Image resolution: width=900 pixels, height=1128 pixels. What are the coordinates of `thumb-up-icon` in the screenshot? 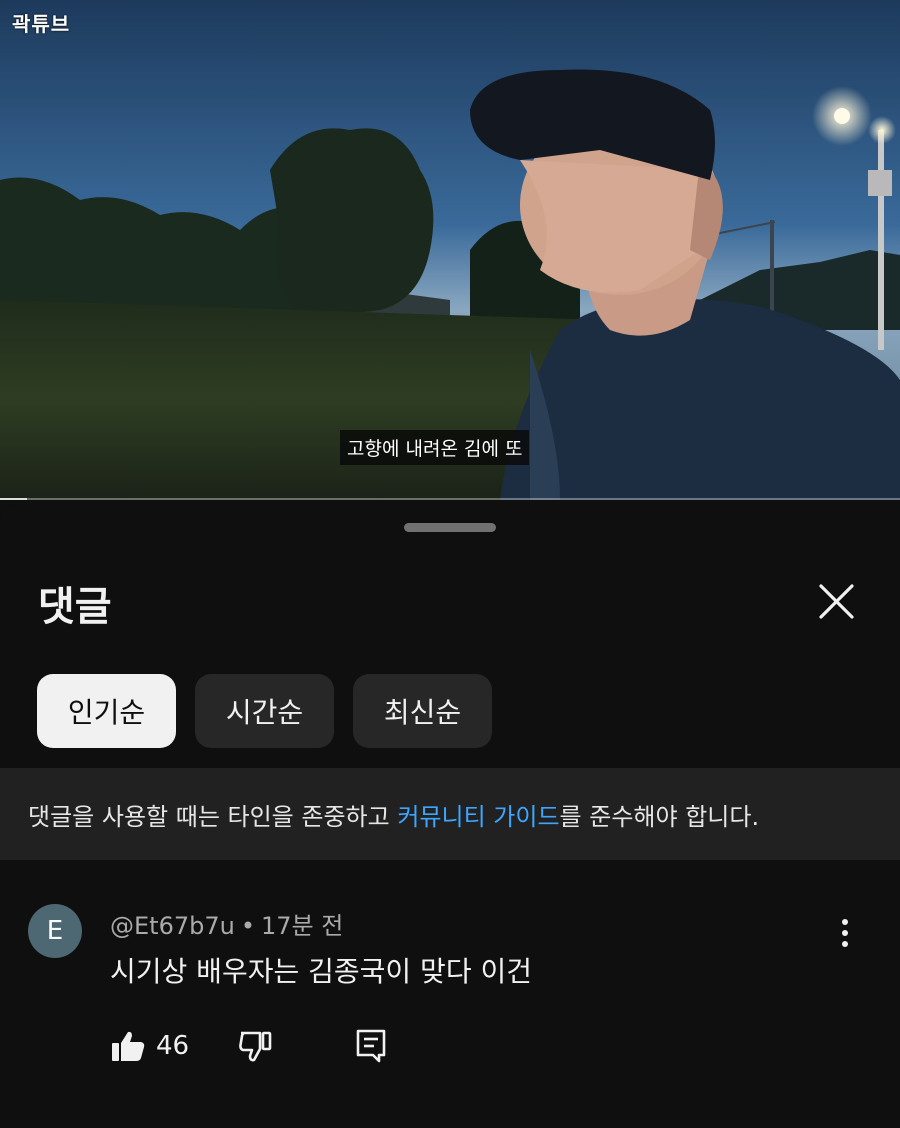 It's located at (128, 1046).